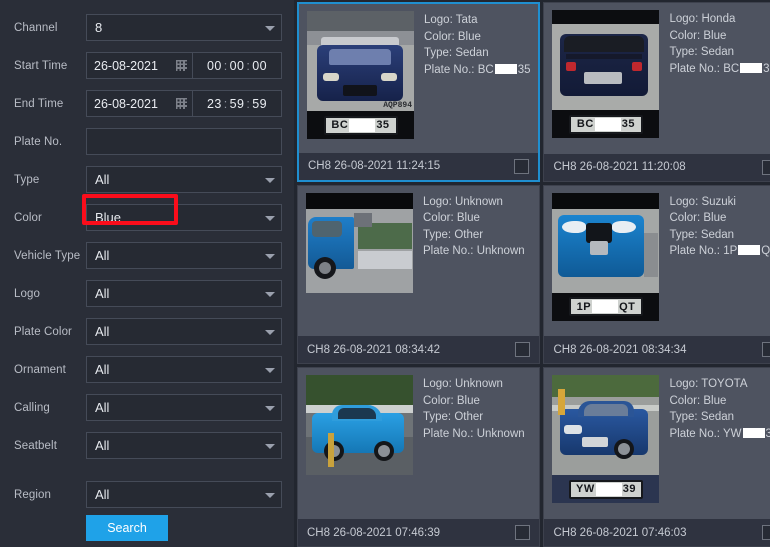 The height and width of the screenshot is (547, 770). What do you see at coordinates (184, 494) in the screenshot?
I see `select-region: All` at bounding box center [184, 494].